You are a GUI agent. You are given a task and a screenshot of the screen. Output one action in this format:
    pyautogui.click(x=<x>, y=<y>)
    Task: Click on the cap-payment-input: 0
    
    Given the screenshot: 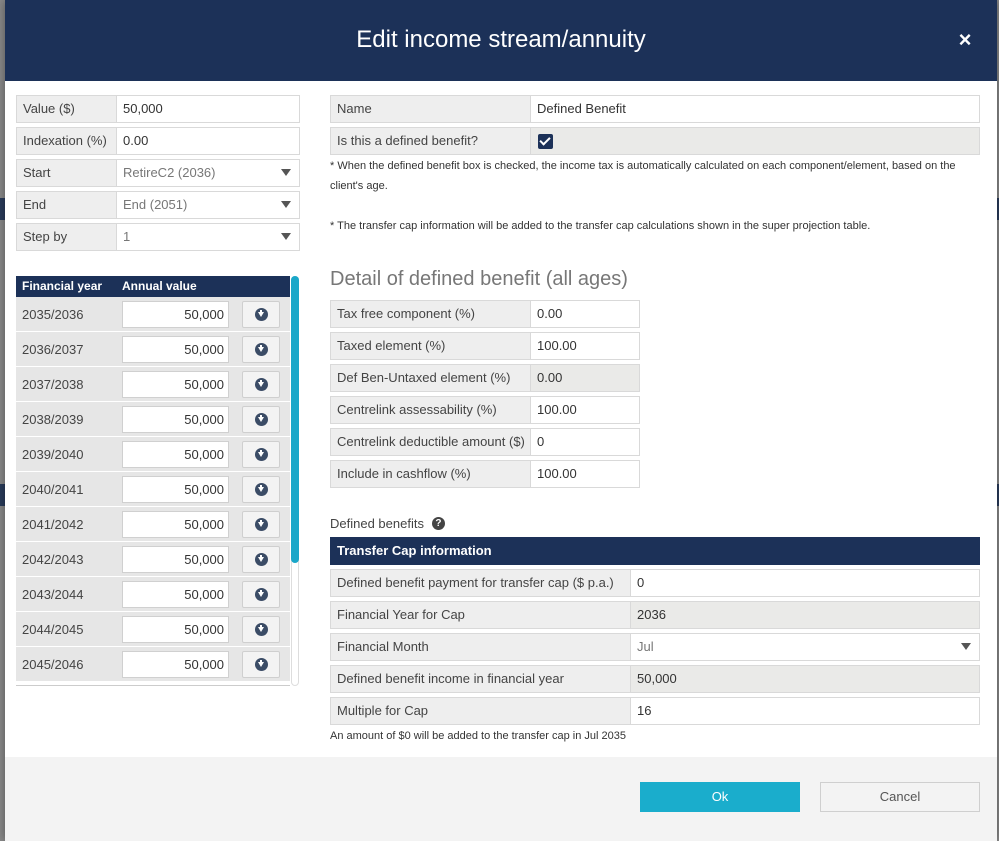 What is the action you would take?
    pyautogui.click(x=805, y=583)
    